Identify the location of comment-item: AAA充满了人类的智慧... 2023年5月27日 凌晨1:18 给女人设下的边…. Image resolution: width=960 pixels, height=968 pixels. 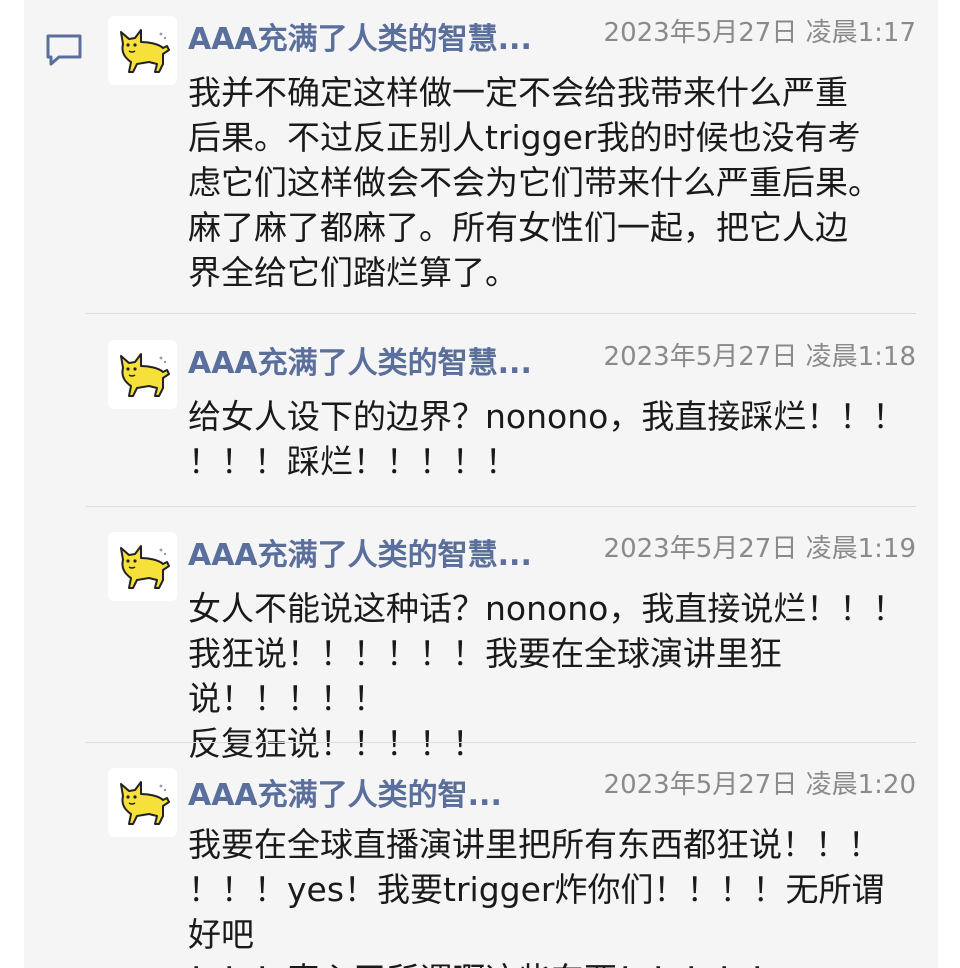
(512, 415).